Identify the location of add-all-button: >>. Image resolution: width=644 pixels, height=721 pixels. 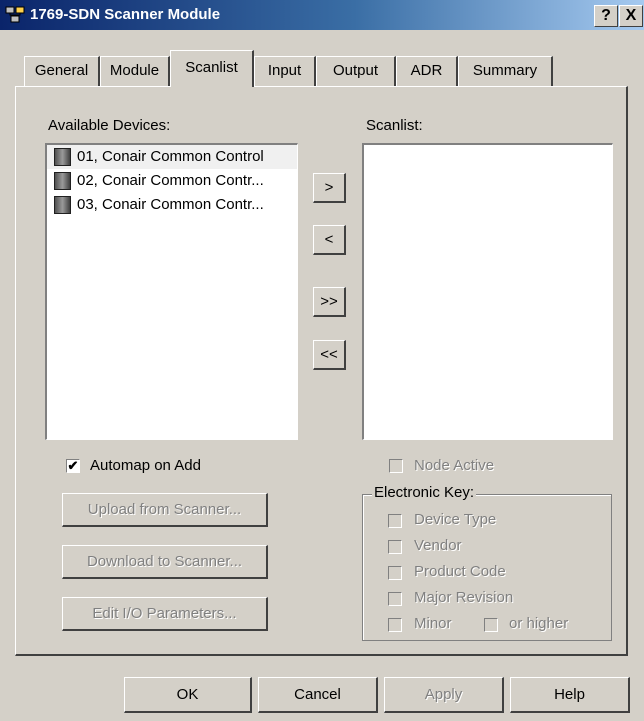
(329, 302).